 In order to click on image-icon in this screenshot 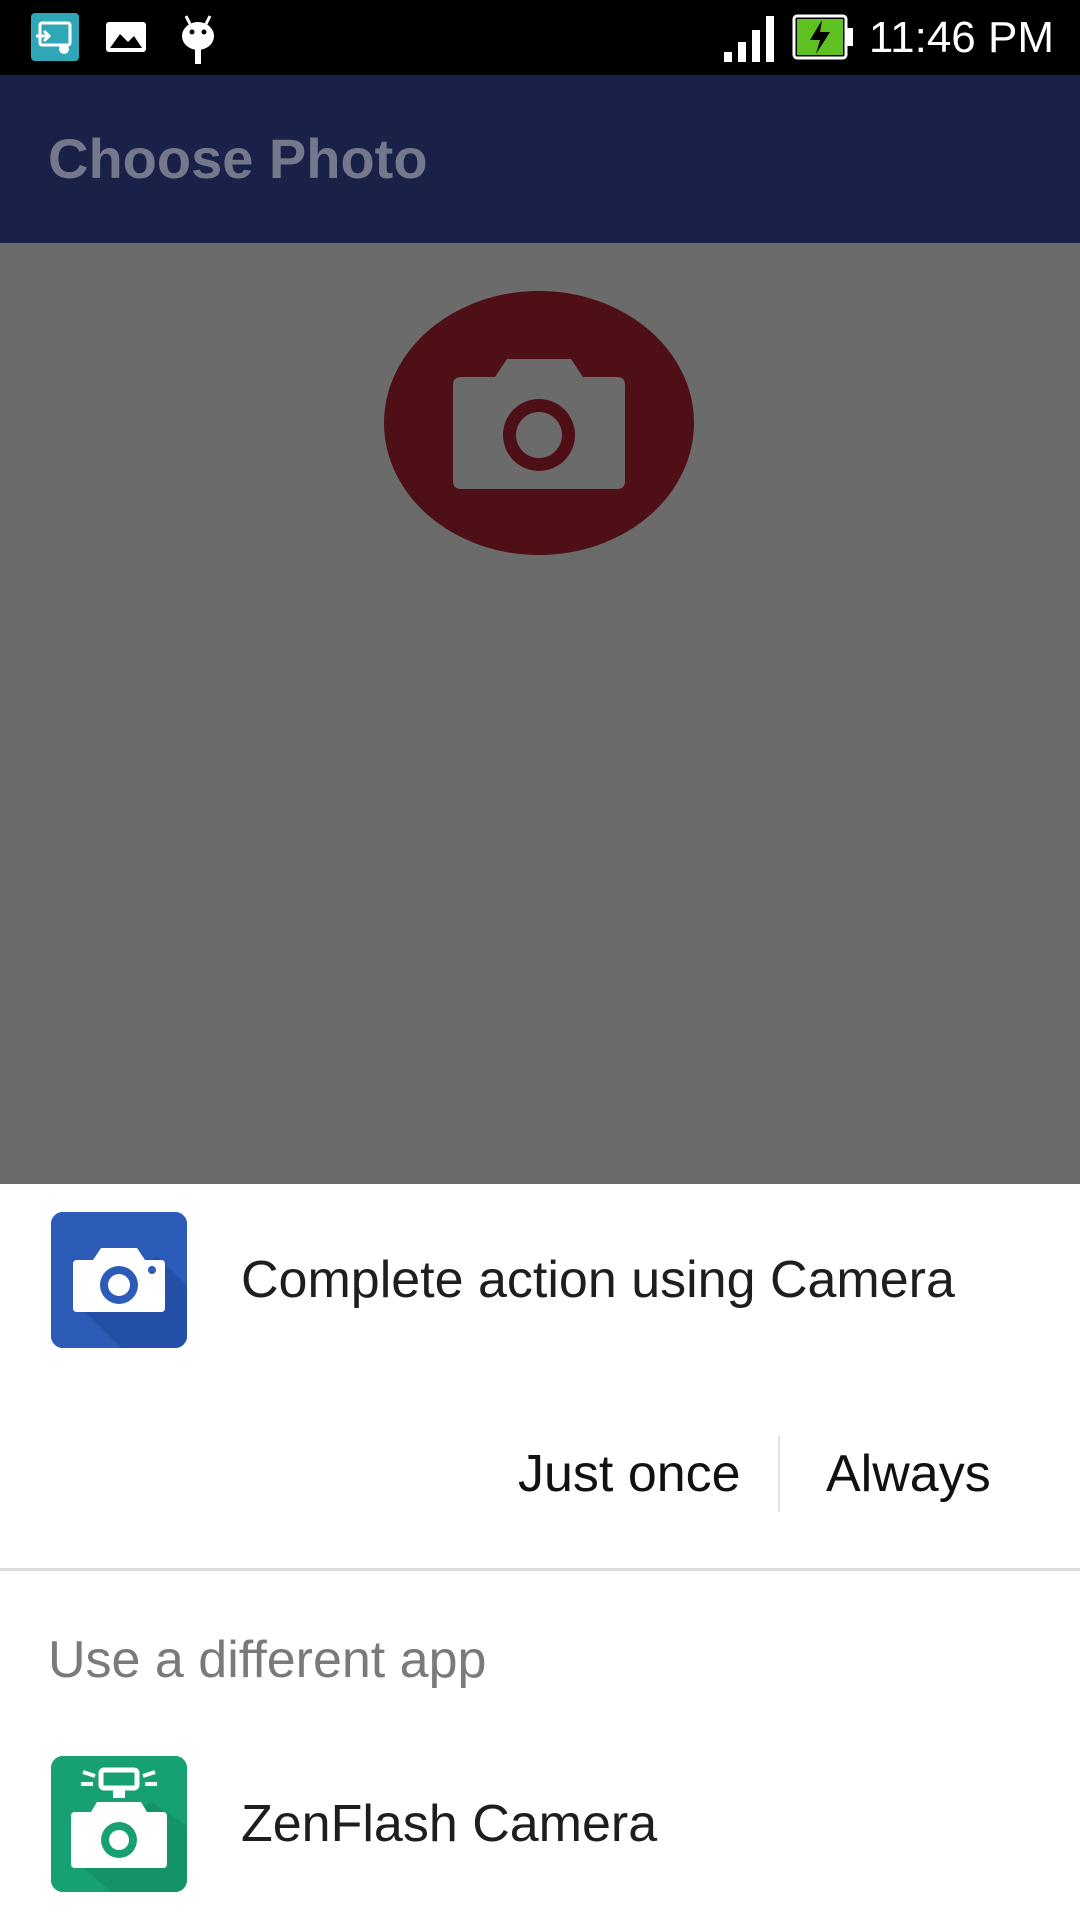, I will do `click(126, 39)`.